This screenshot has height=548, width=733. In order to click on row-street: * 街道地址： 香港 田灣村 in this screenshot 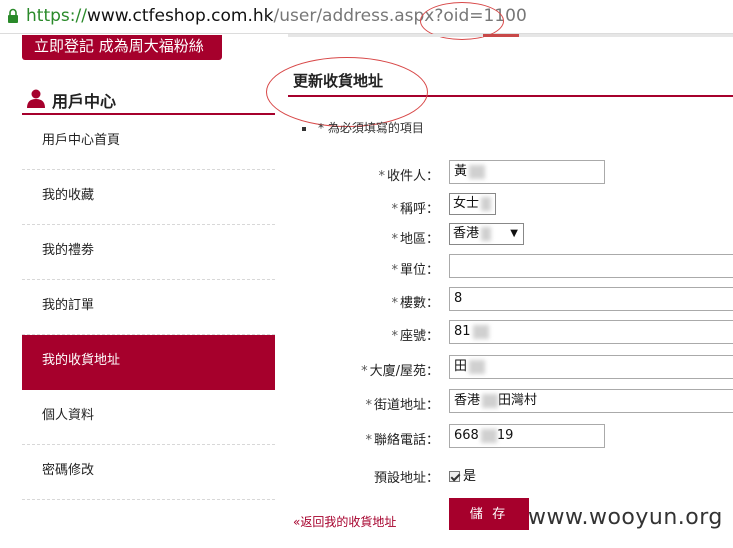, I will do `click(510, 402)`.